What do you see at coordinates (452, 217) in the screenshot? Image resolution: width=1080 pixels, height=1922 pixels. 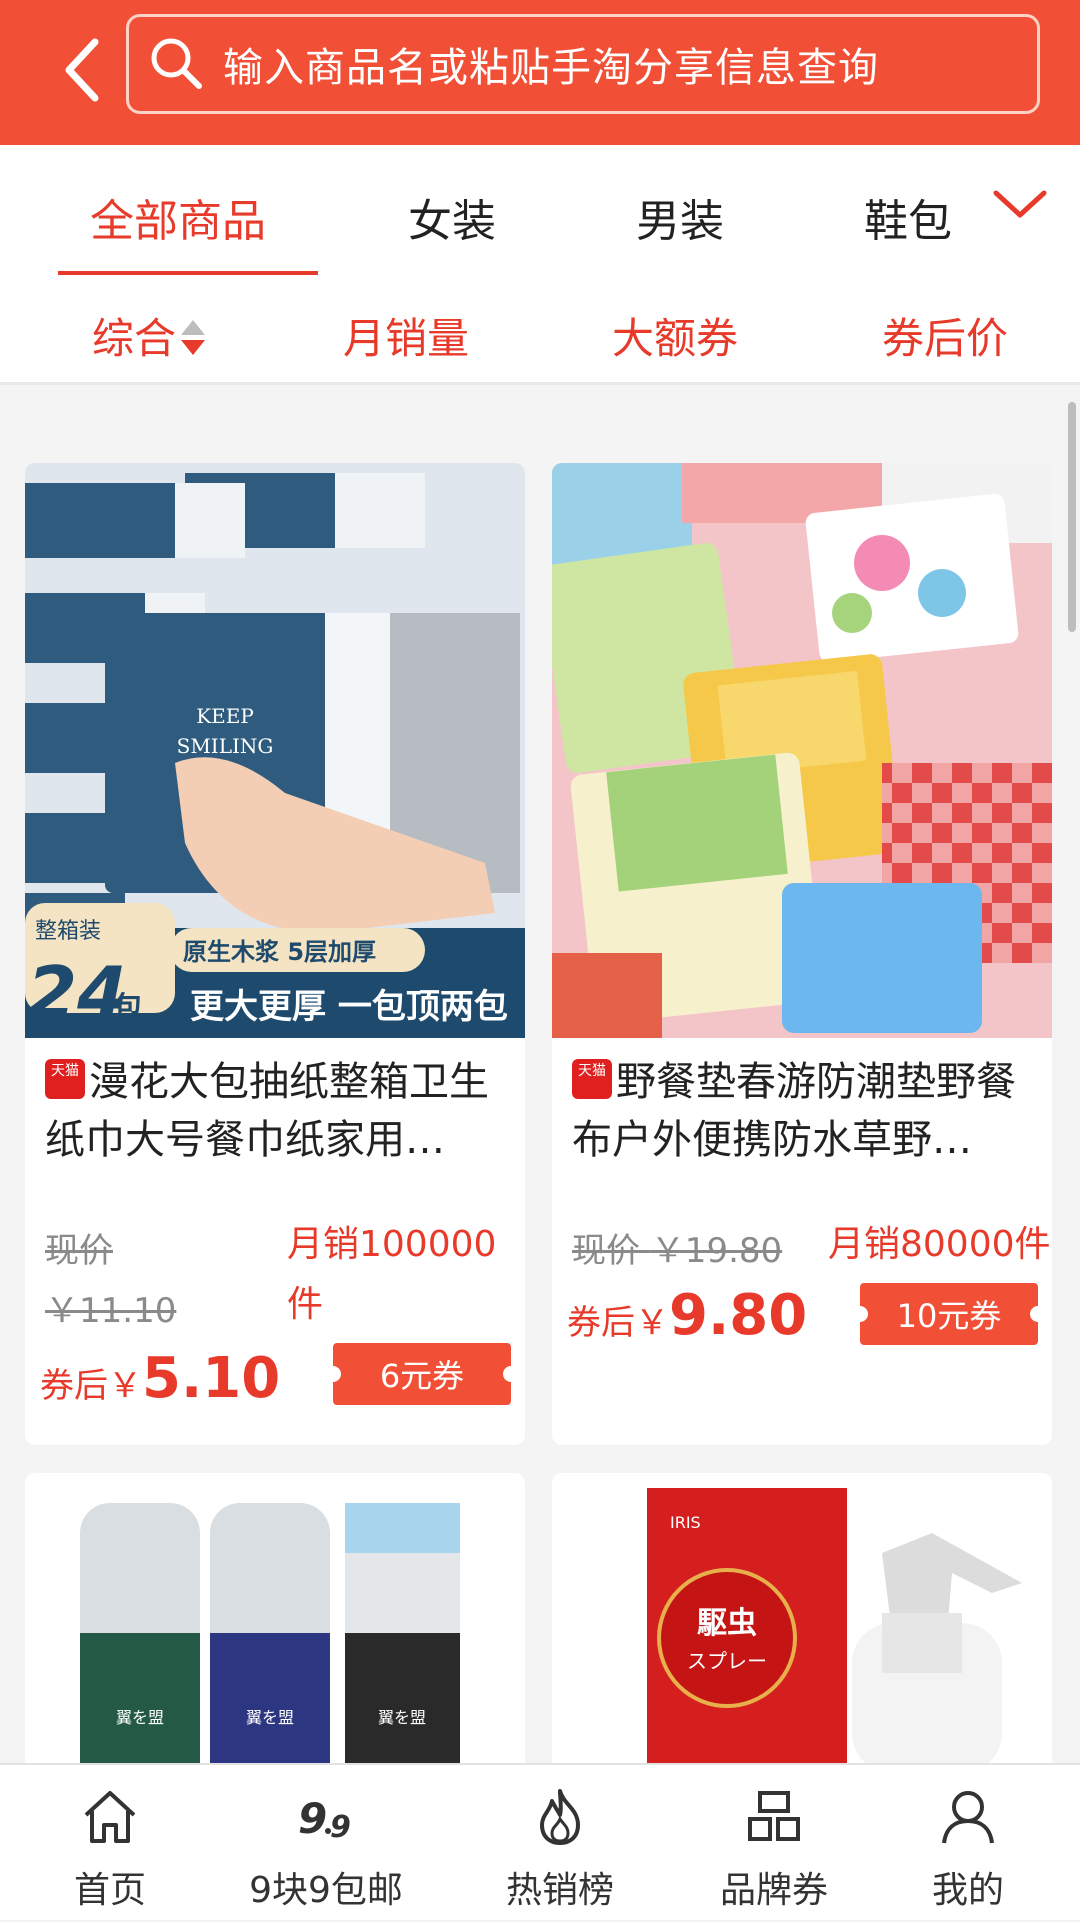 I see `tab-womens: 女装` at bounding box center [452, 217].